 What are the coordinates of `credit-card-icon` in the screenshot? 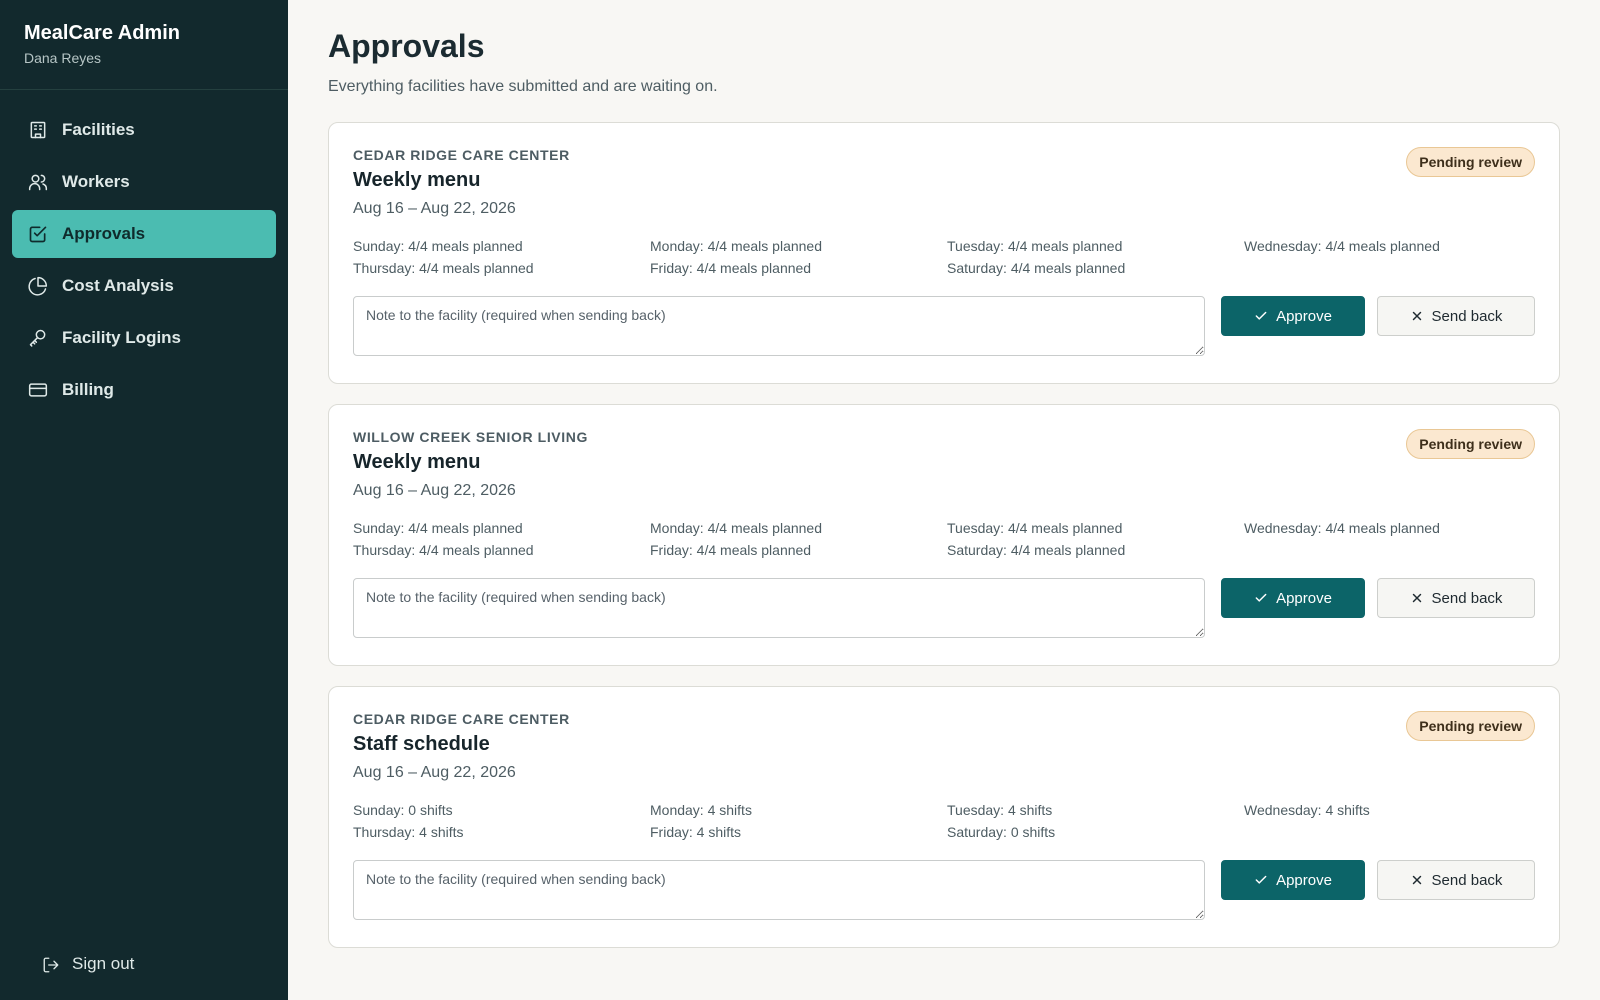 It's located at (38, 390).